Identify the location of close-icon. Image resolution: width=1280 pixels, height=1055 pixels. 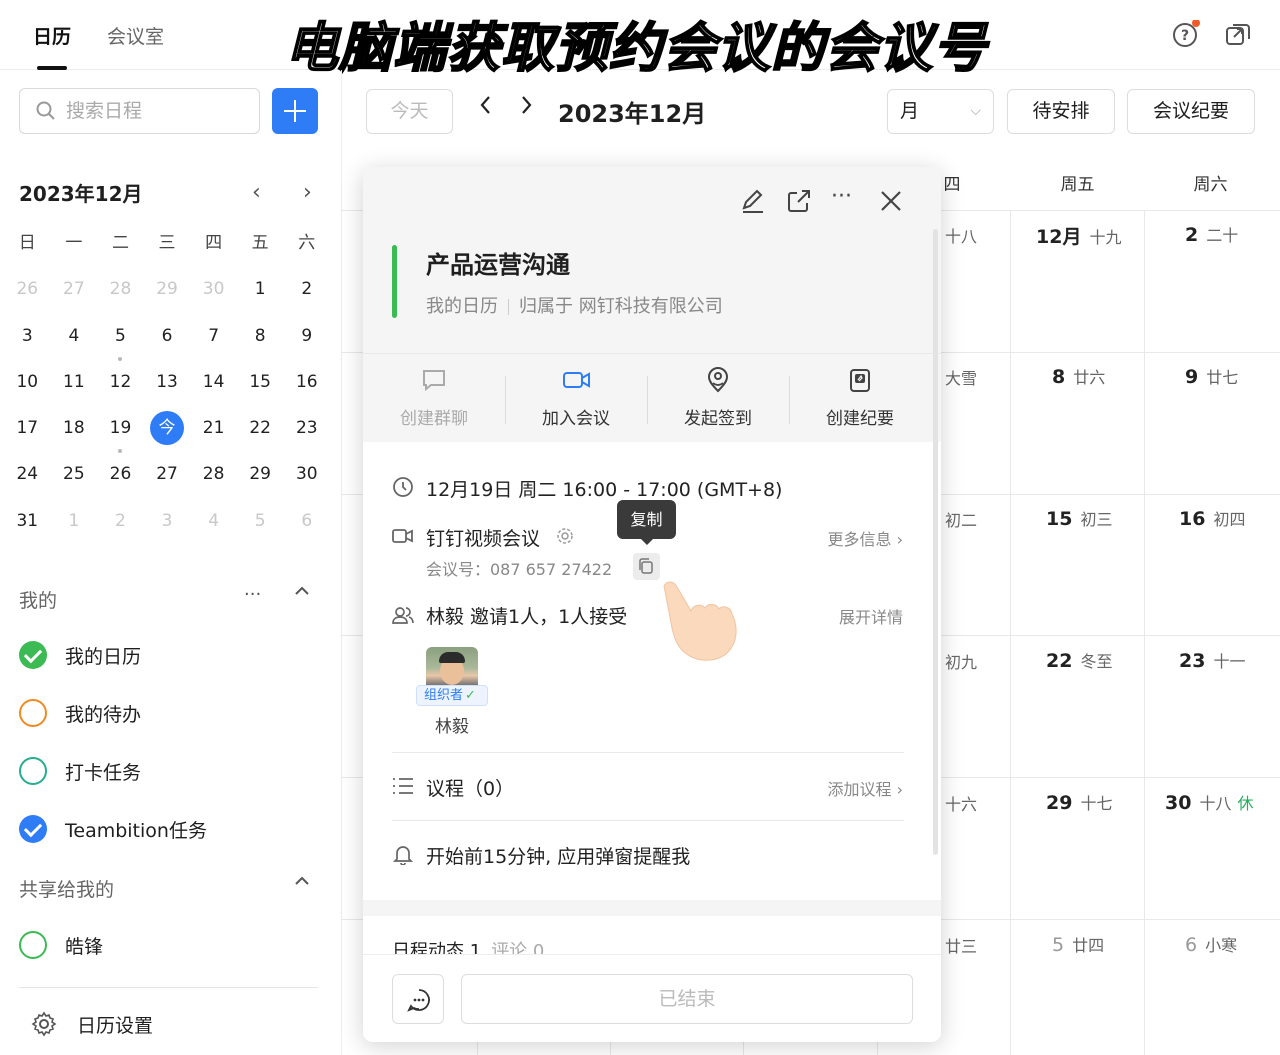
(891, 201).